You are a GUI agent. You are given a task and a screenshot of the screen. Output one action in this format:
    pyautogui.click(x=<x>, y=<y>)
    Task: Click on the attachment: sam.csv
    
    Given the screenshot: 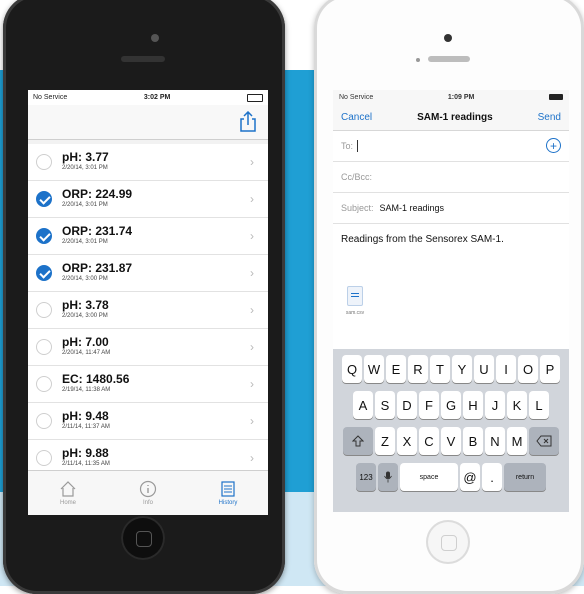 What is the action you would take?
    pyautogui.click(x=355, y=301)
    